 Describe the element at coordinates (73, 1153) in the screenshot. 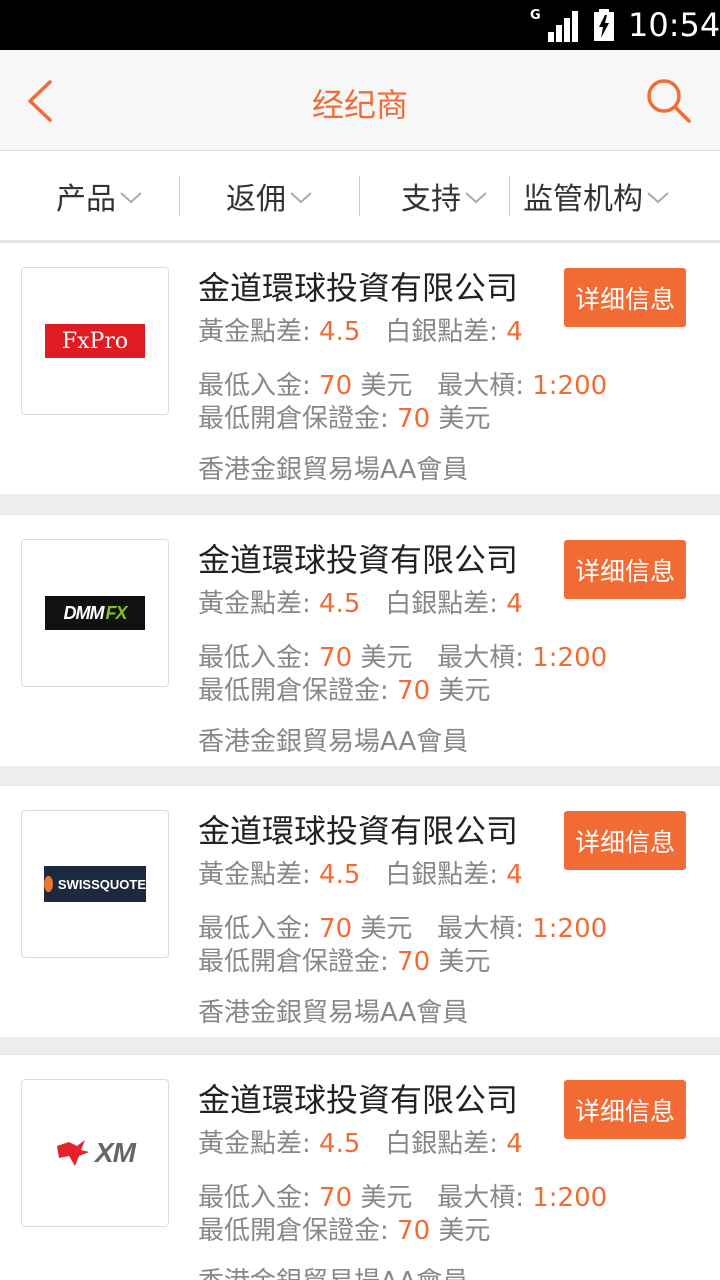

I see `xm-bull-icon` at that location.